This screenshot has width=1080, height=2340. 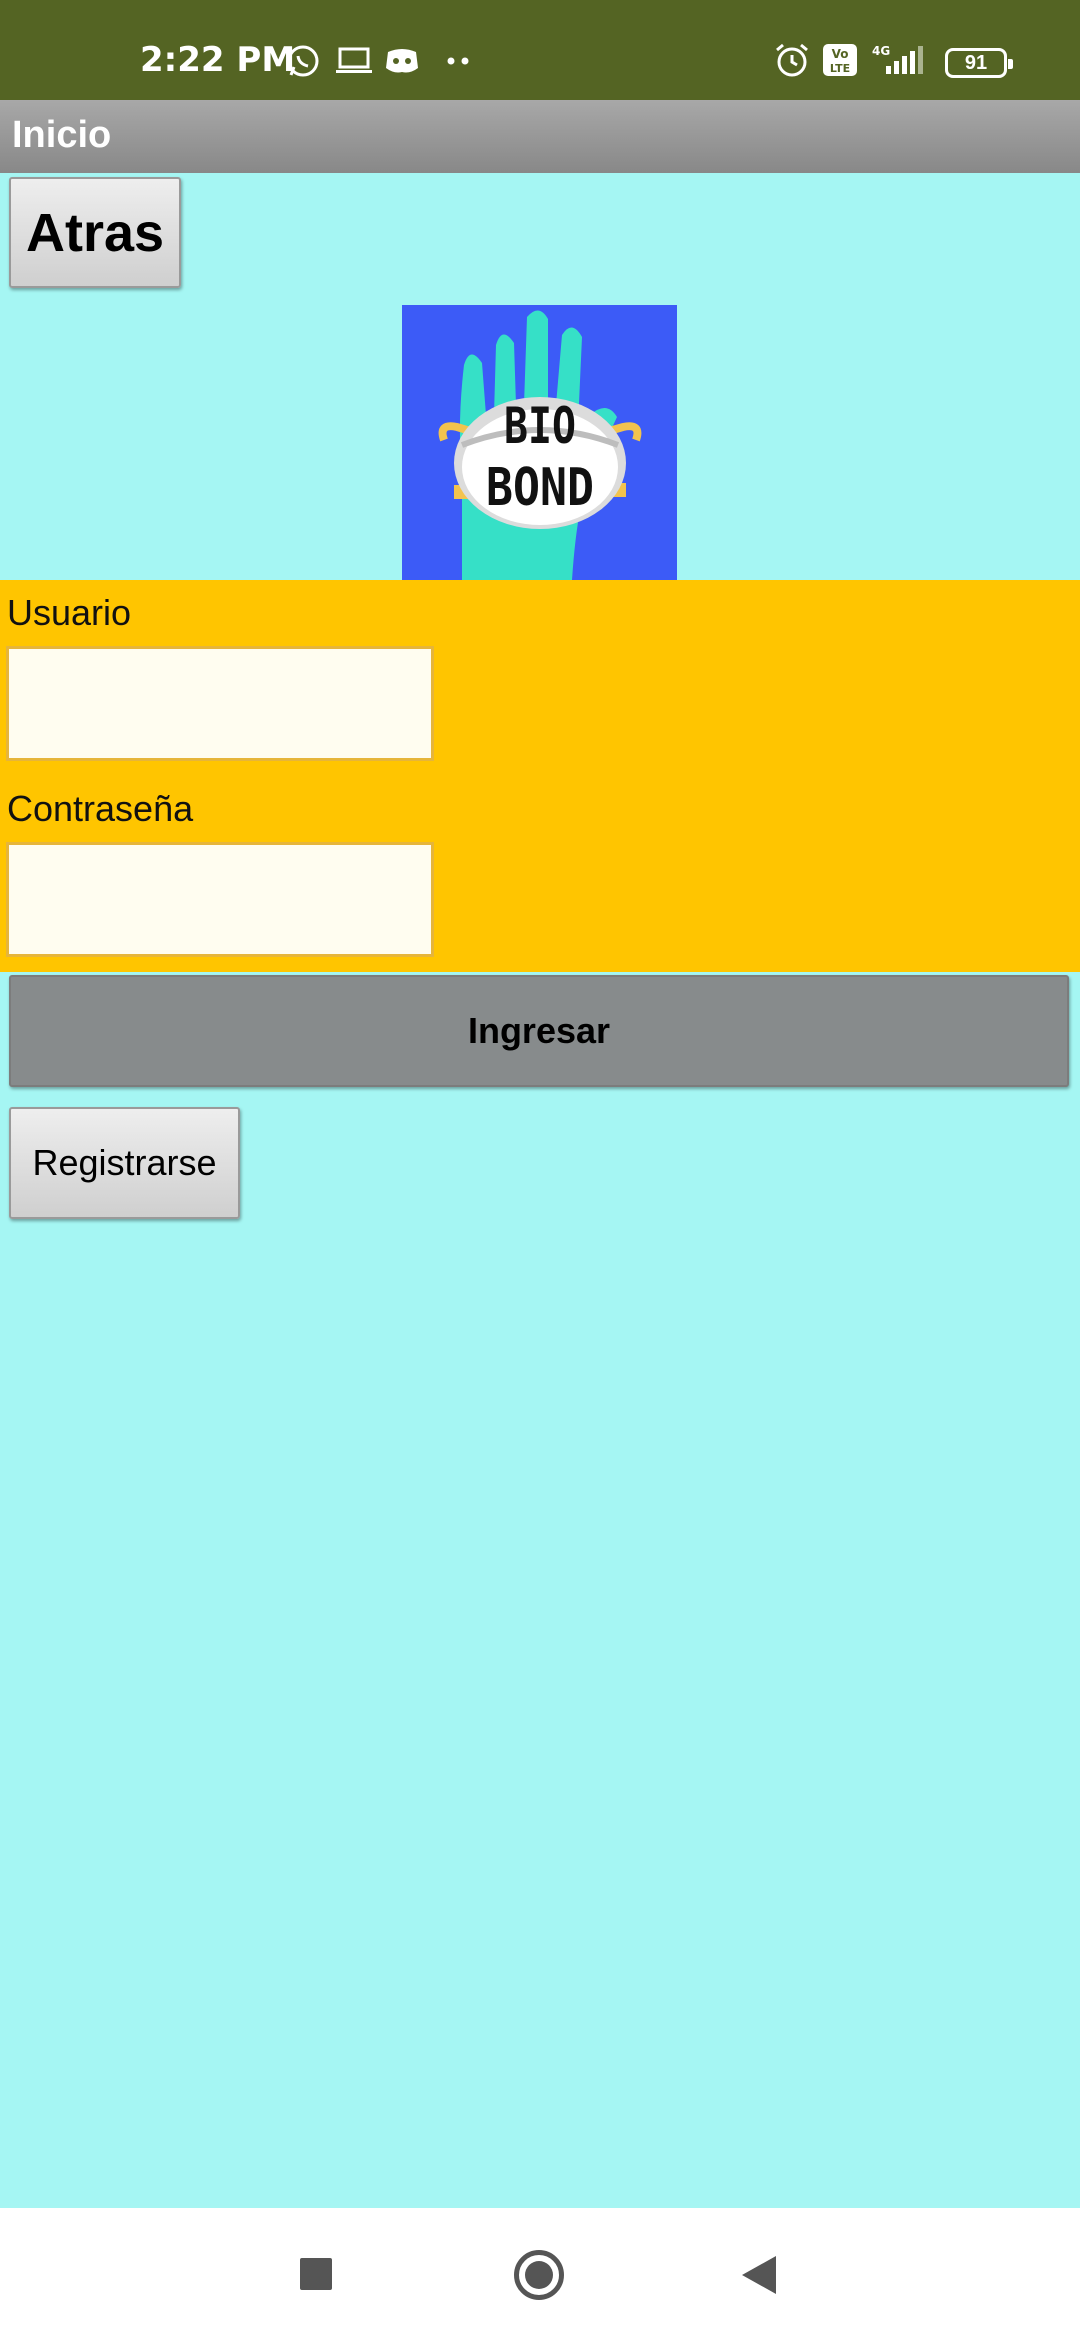 I want to click on logo-graphic: BIO BOND, so click(x=540, y=445).